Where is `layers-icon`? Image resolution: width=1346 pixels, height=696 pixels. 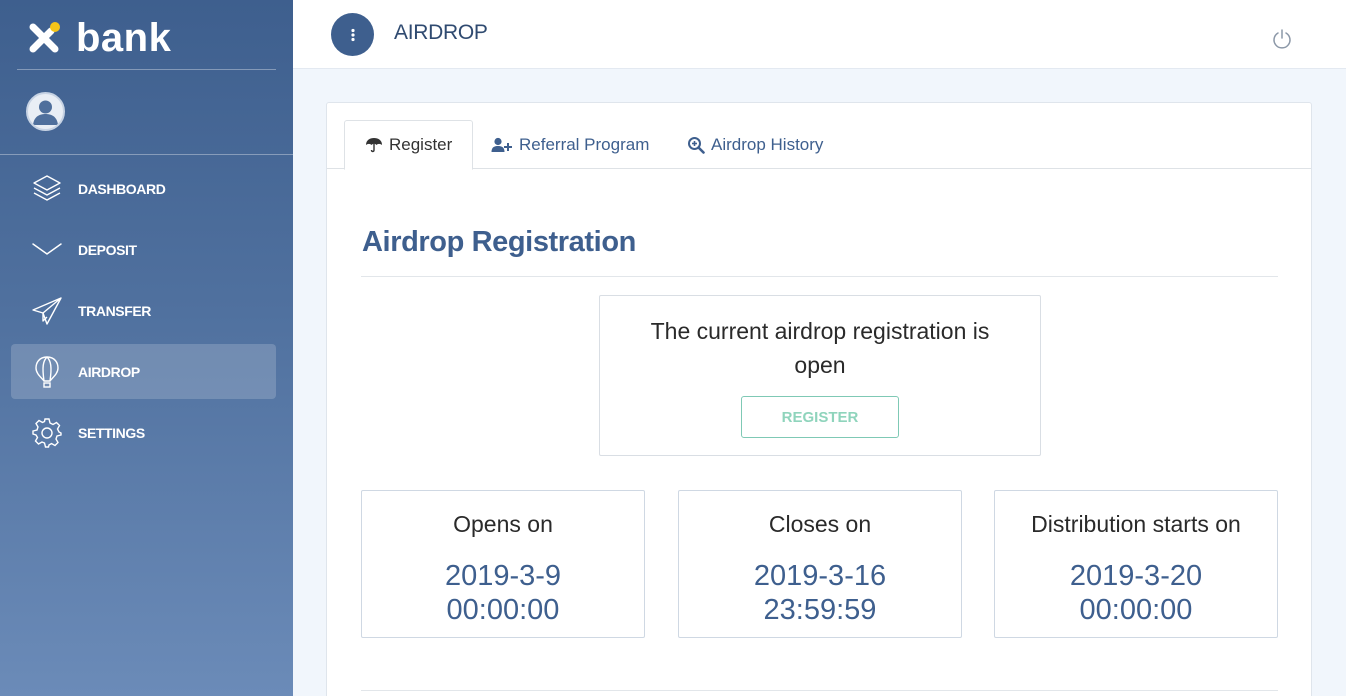
layers-icon is located at coordinates (47, 189).